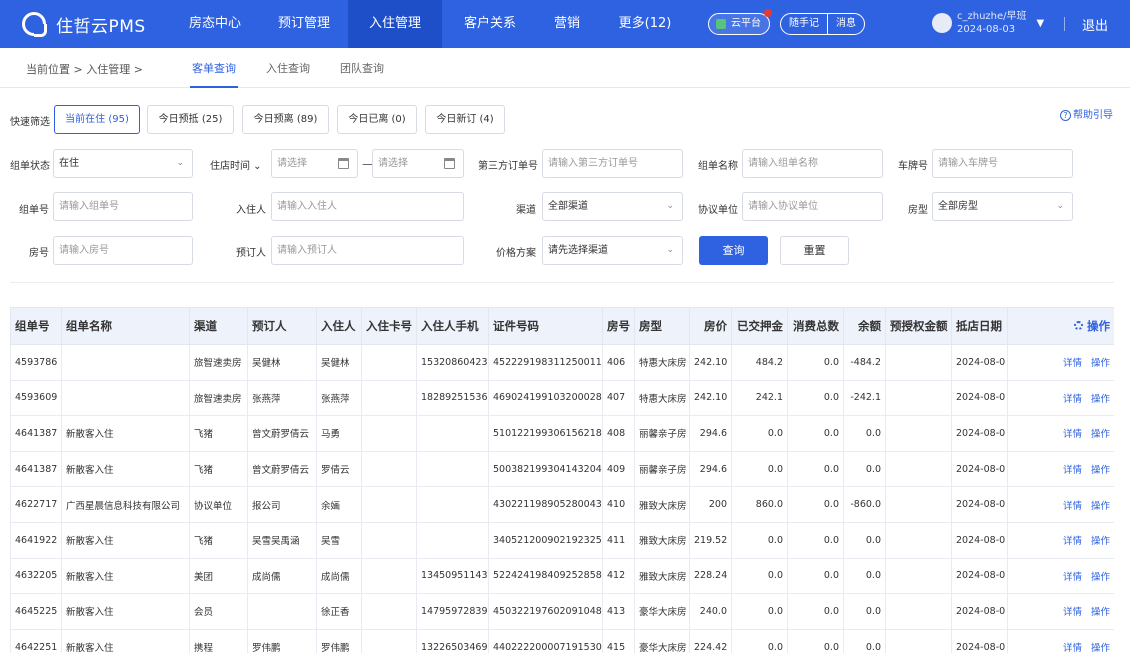 Image resolution: width=1130 pixels, height=653 pixels. What do you see at coordinates (367, 206) in the screenshot?
I see `guest-input: 请输入入住人` at bounding box center [367, 206].